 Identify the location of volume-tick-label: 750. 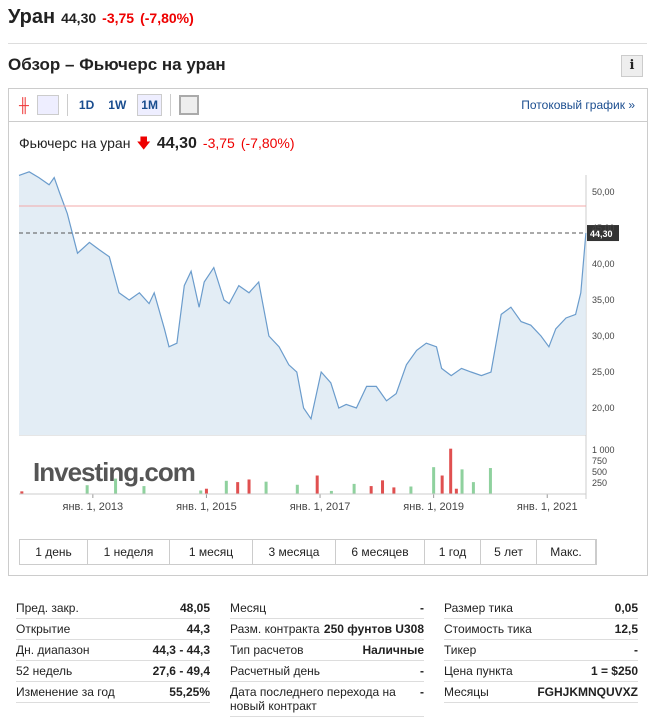
(599, 461).